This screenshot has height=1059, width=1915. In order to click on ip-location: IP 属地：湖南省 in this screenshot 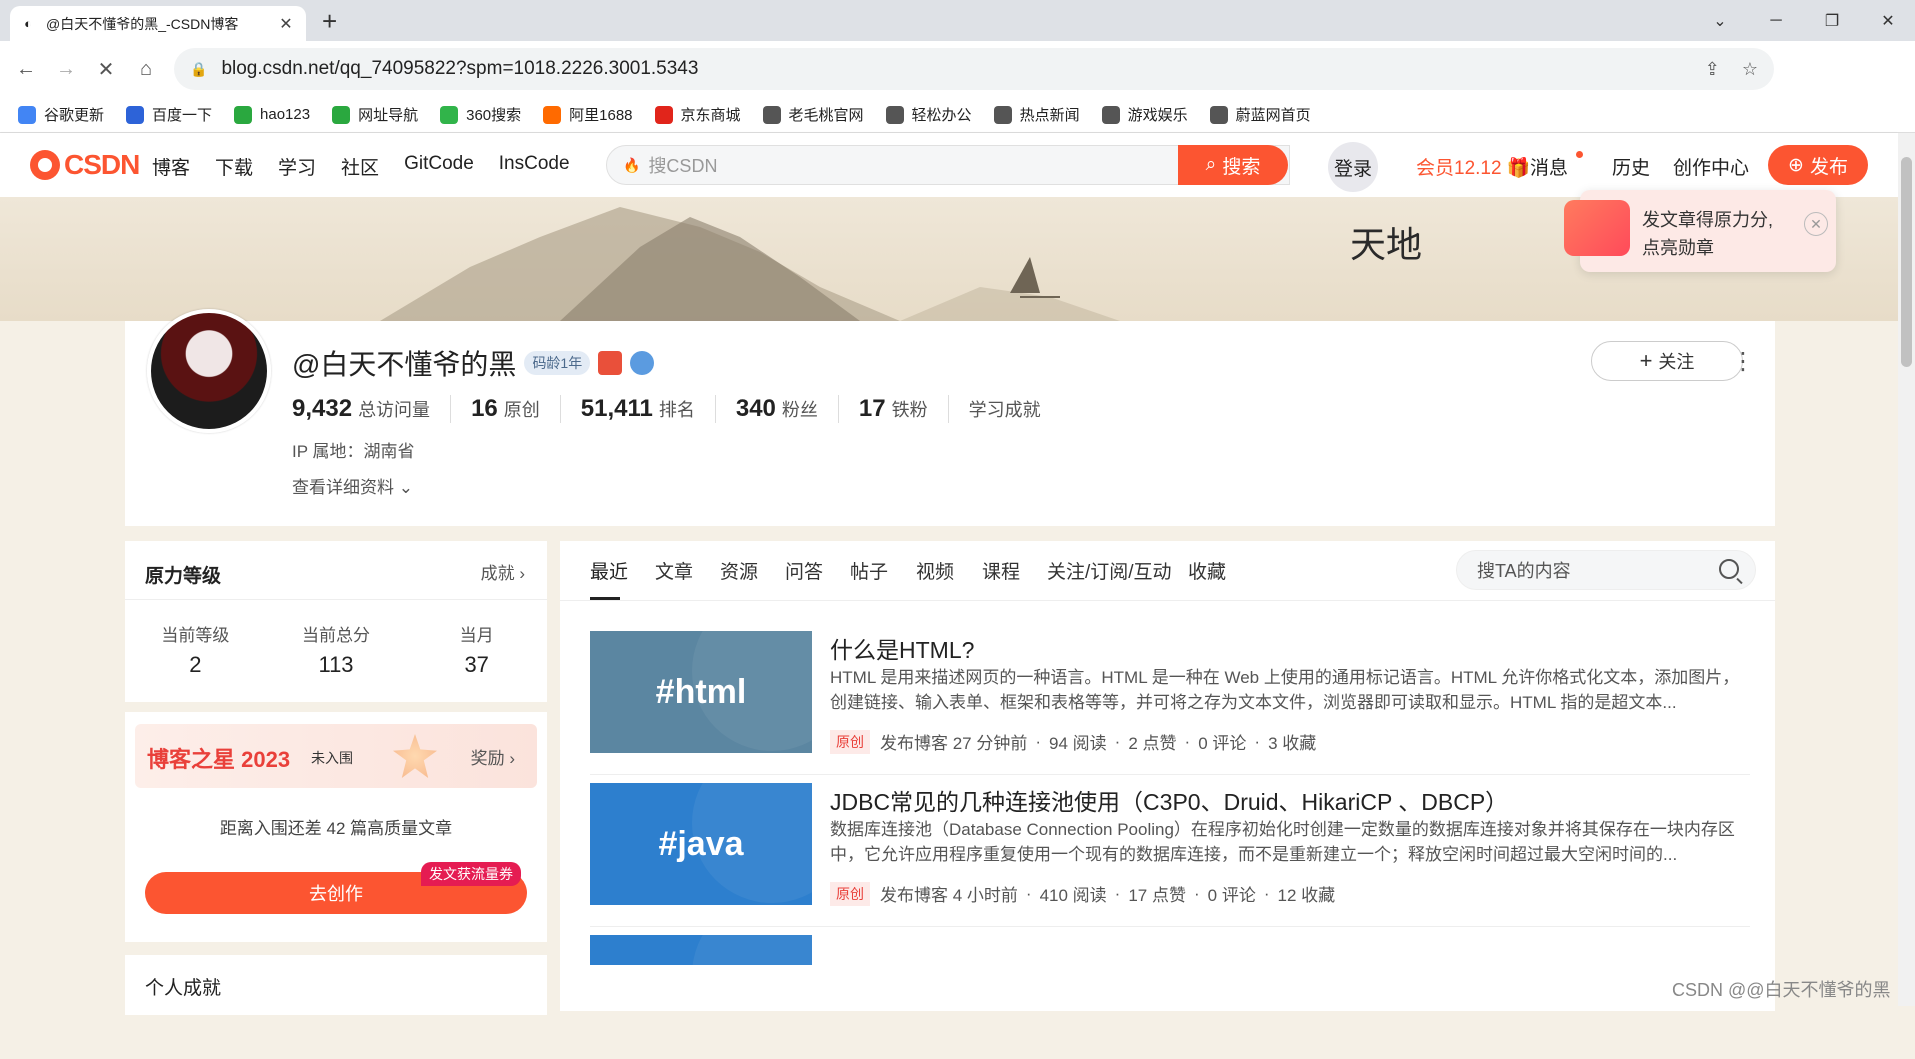, I will do `click(353, 451)`.